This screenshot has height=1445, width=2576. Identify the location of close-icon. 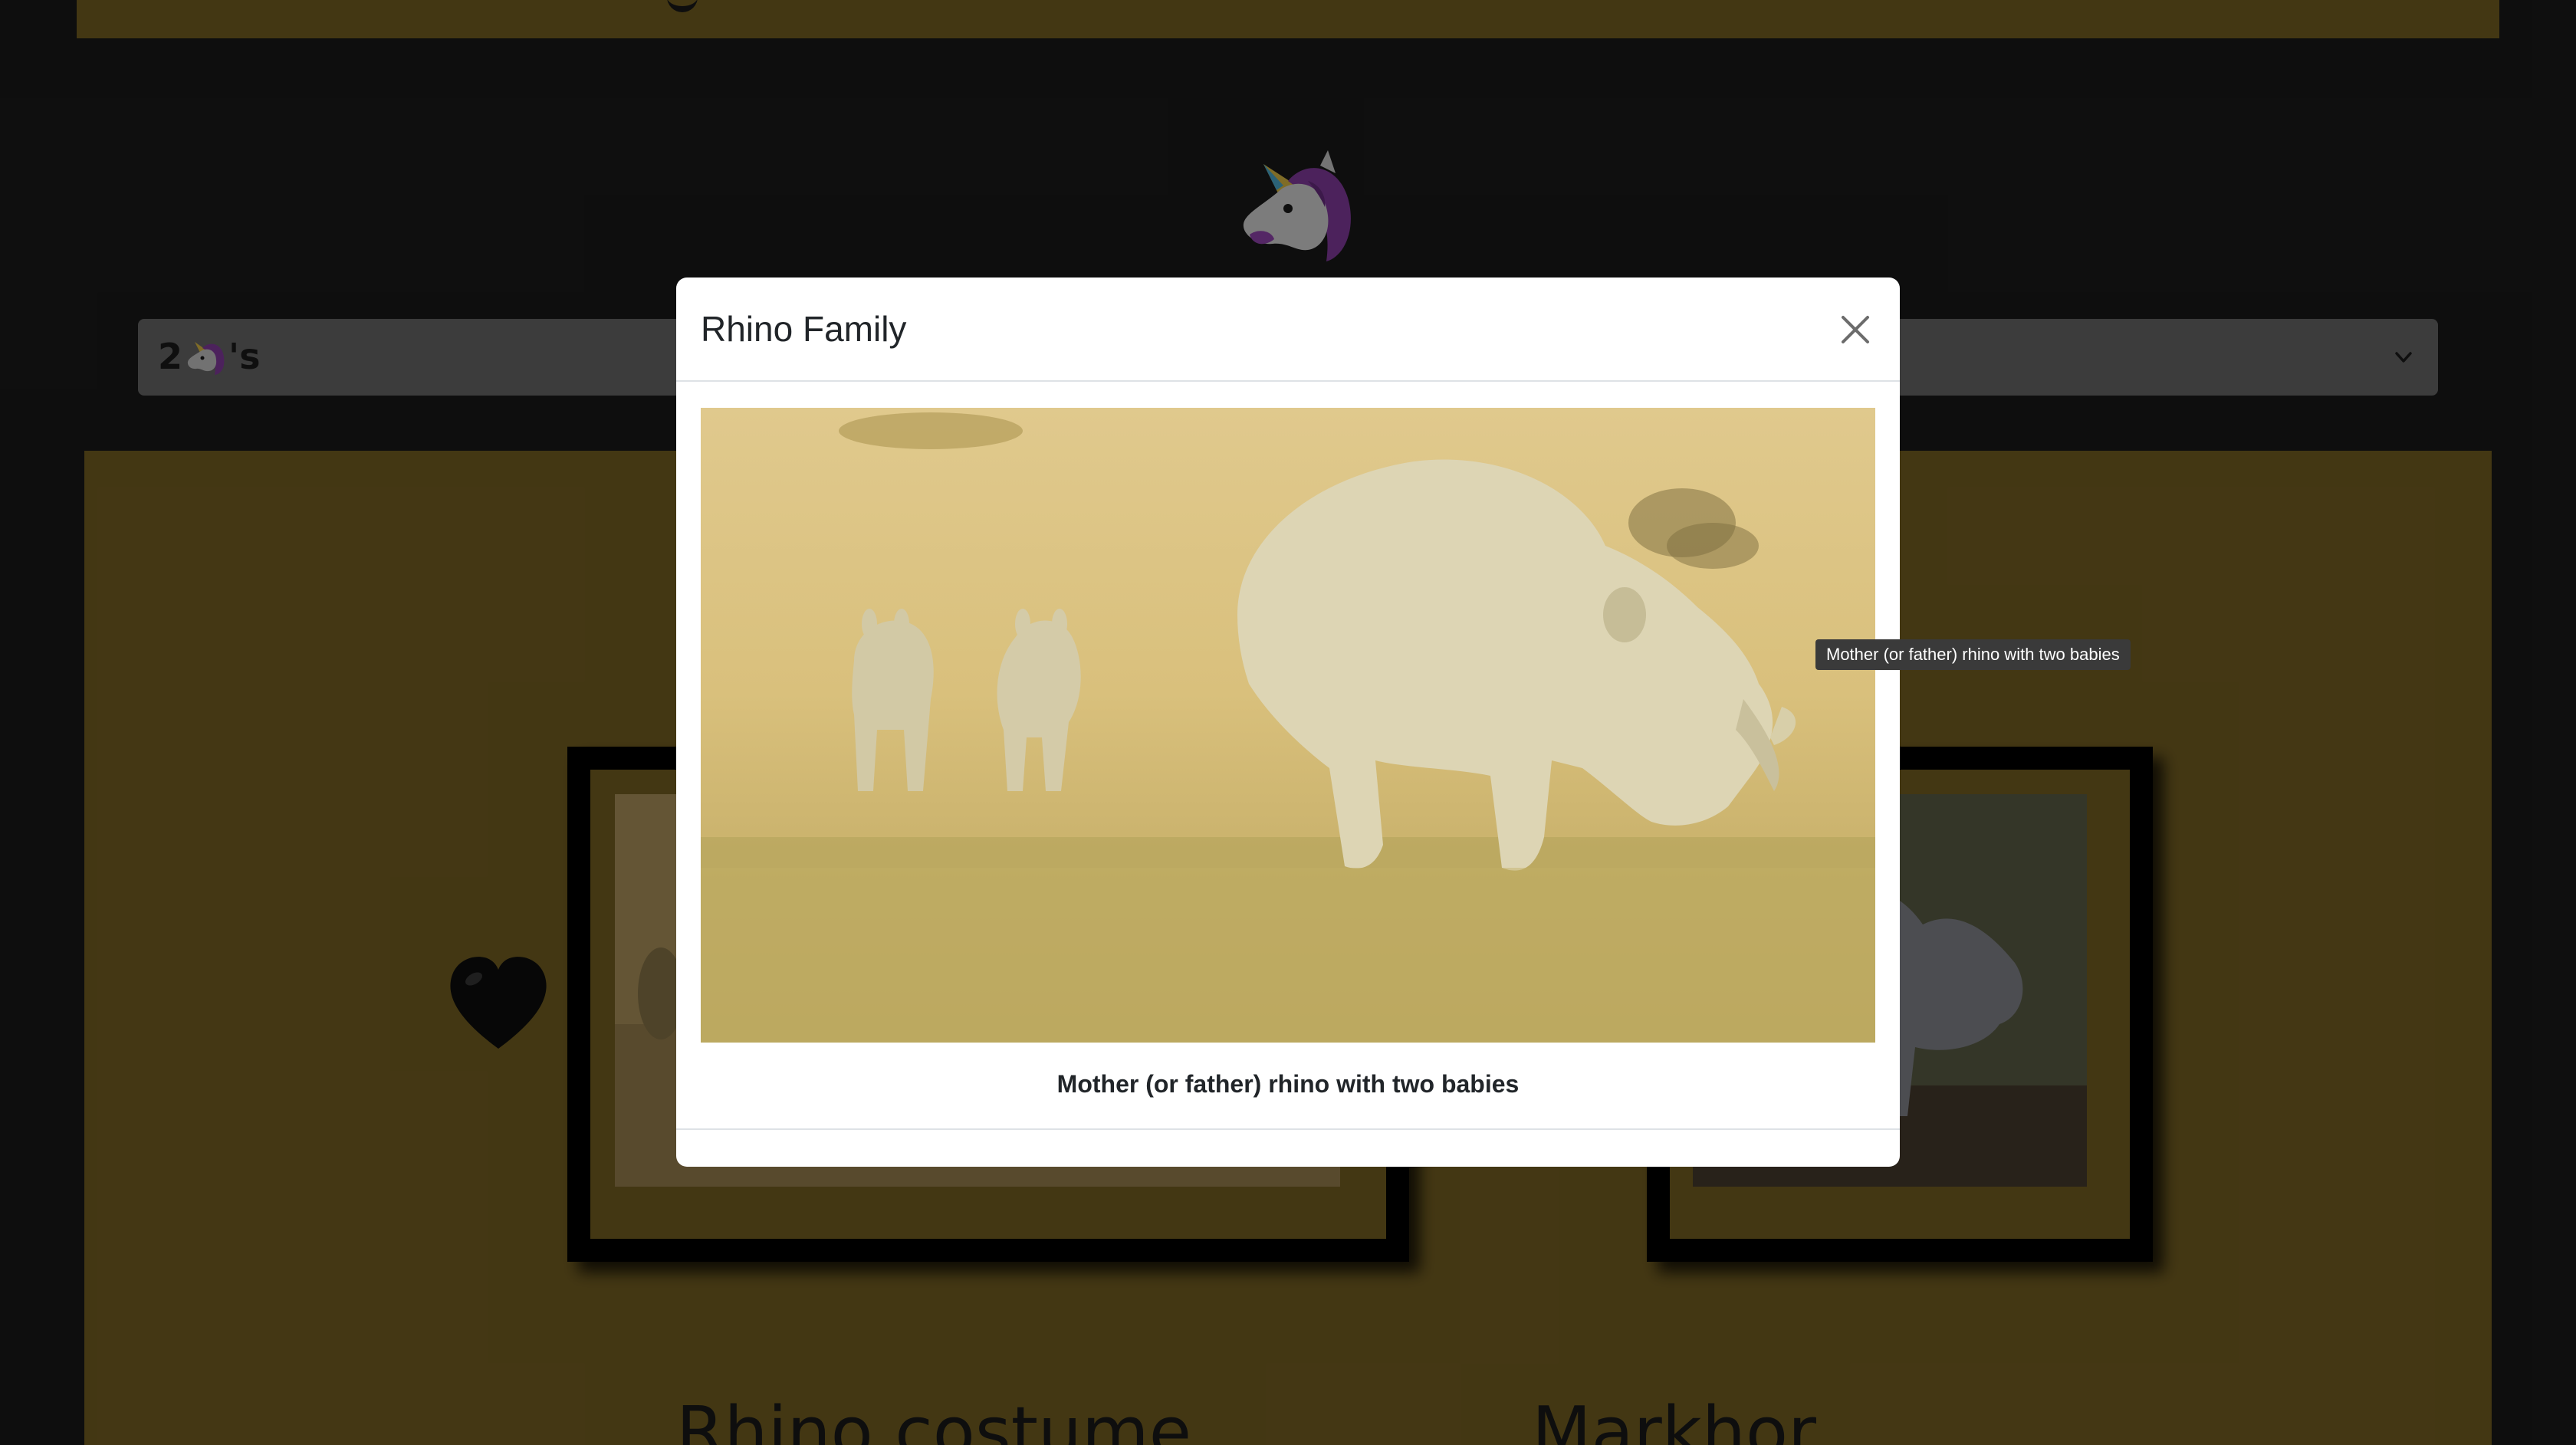
(1856, 329).